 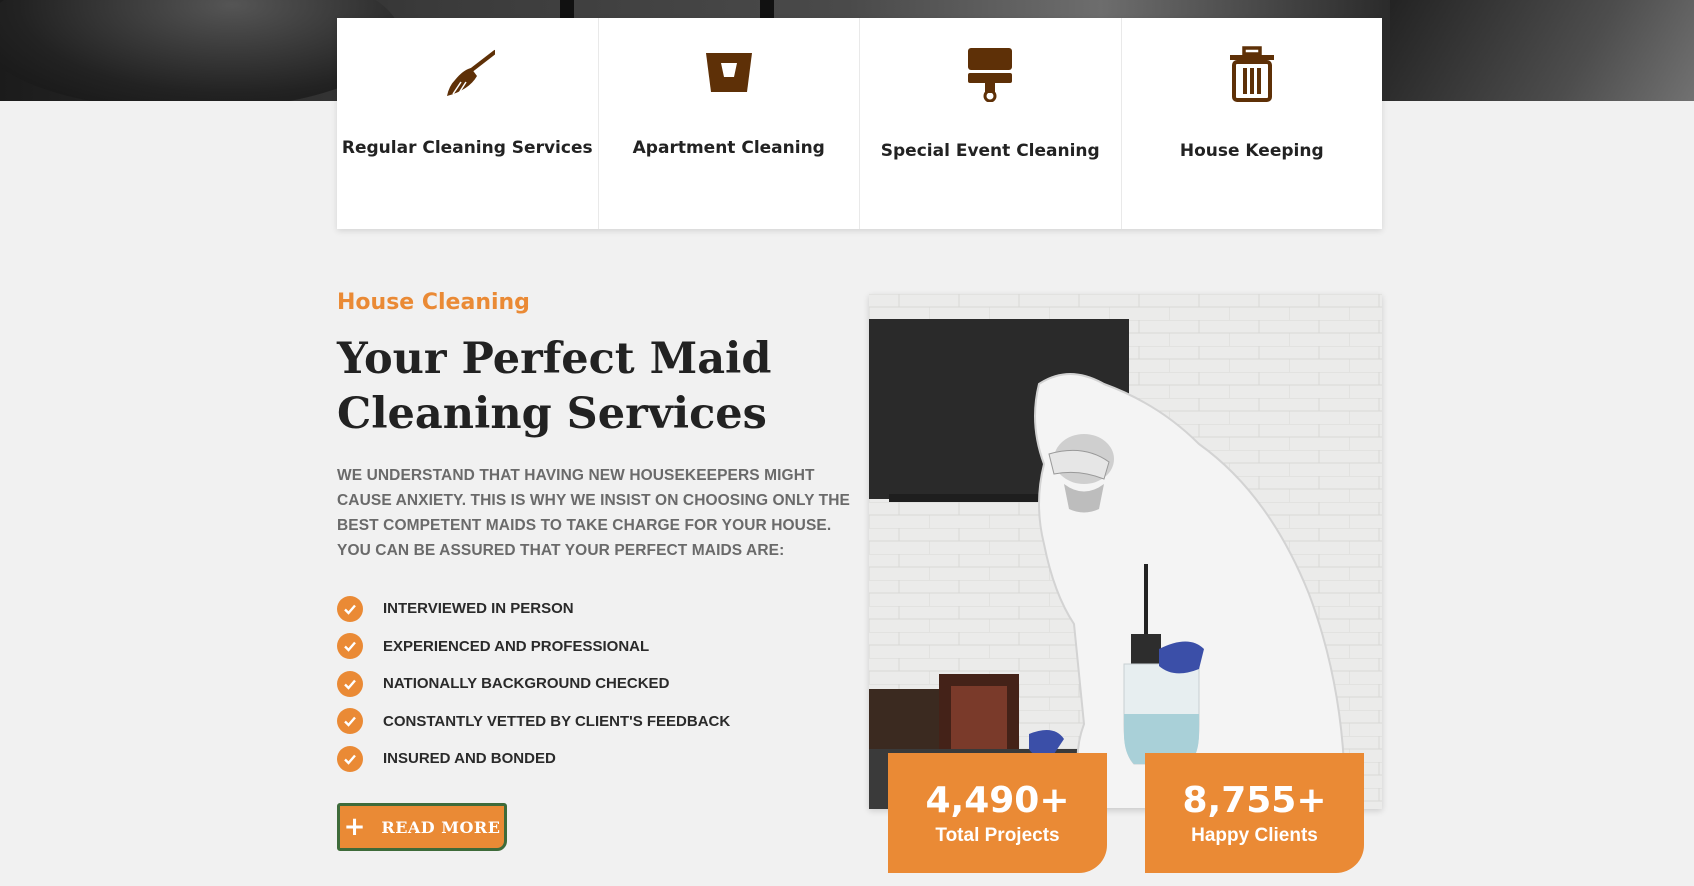 What do you see at coordinates (997, 835) in the screenshot?
I see `stat-caption: Total Projects` at bounding box center [997, 835].